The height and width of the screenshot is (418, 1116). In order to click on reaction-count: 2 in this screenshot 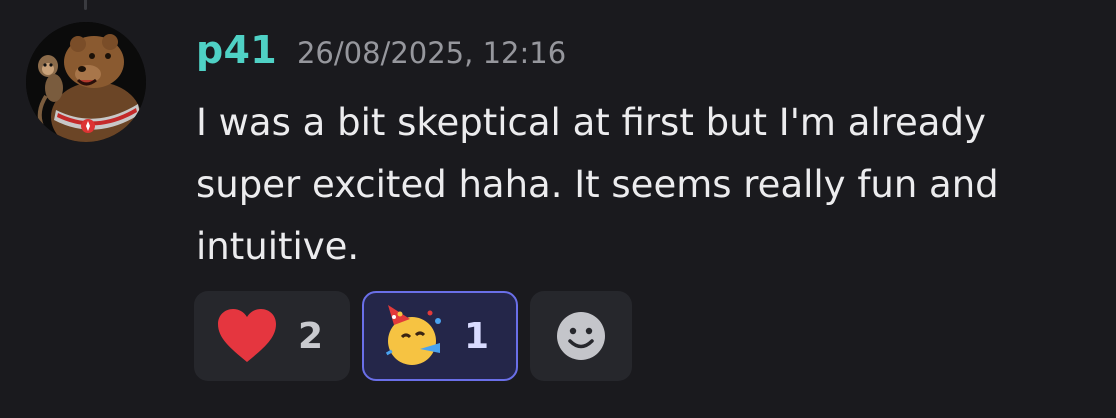, I will do `click(311, 336)`.